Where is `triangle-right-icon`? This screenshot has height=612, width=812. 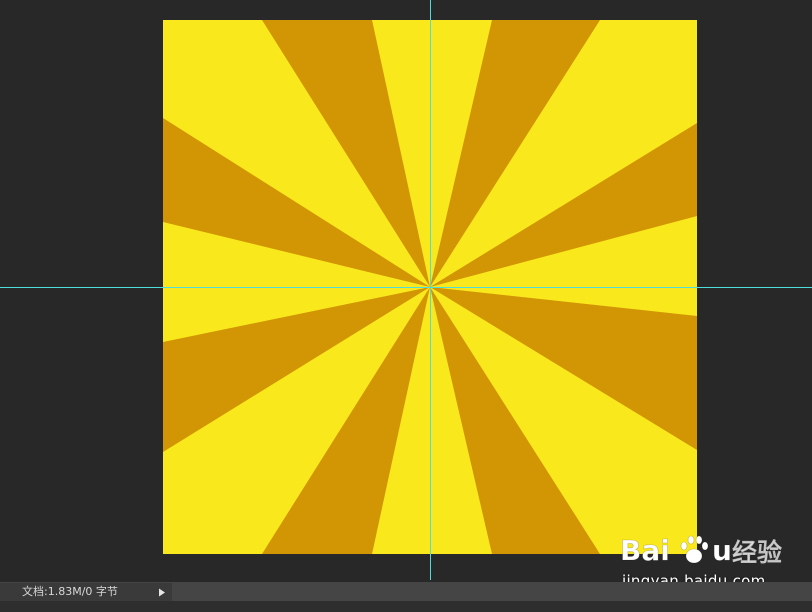 triangle-right-icon is located at coordinates (162, 592).